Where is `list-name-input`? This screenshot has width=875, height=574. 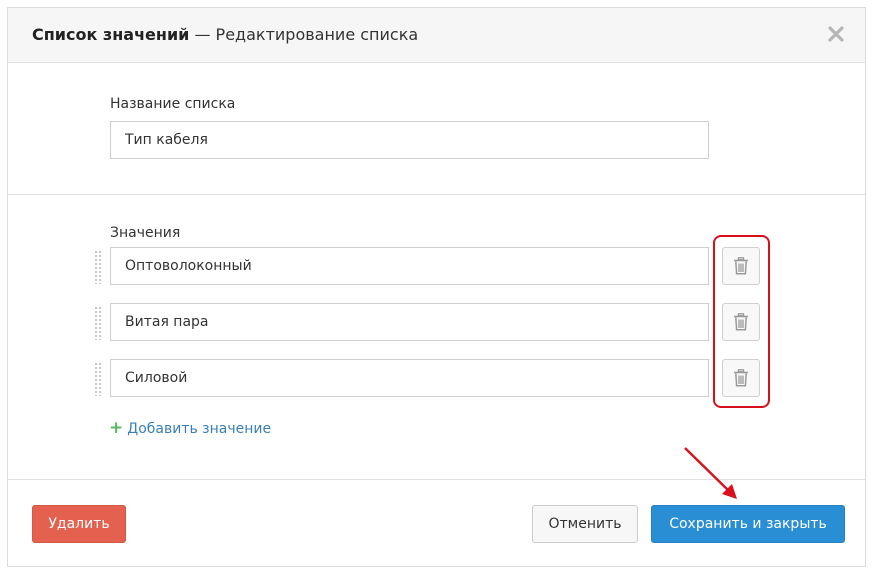 list-name-input is located at coordinates (409, 140).